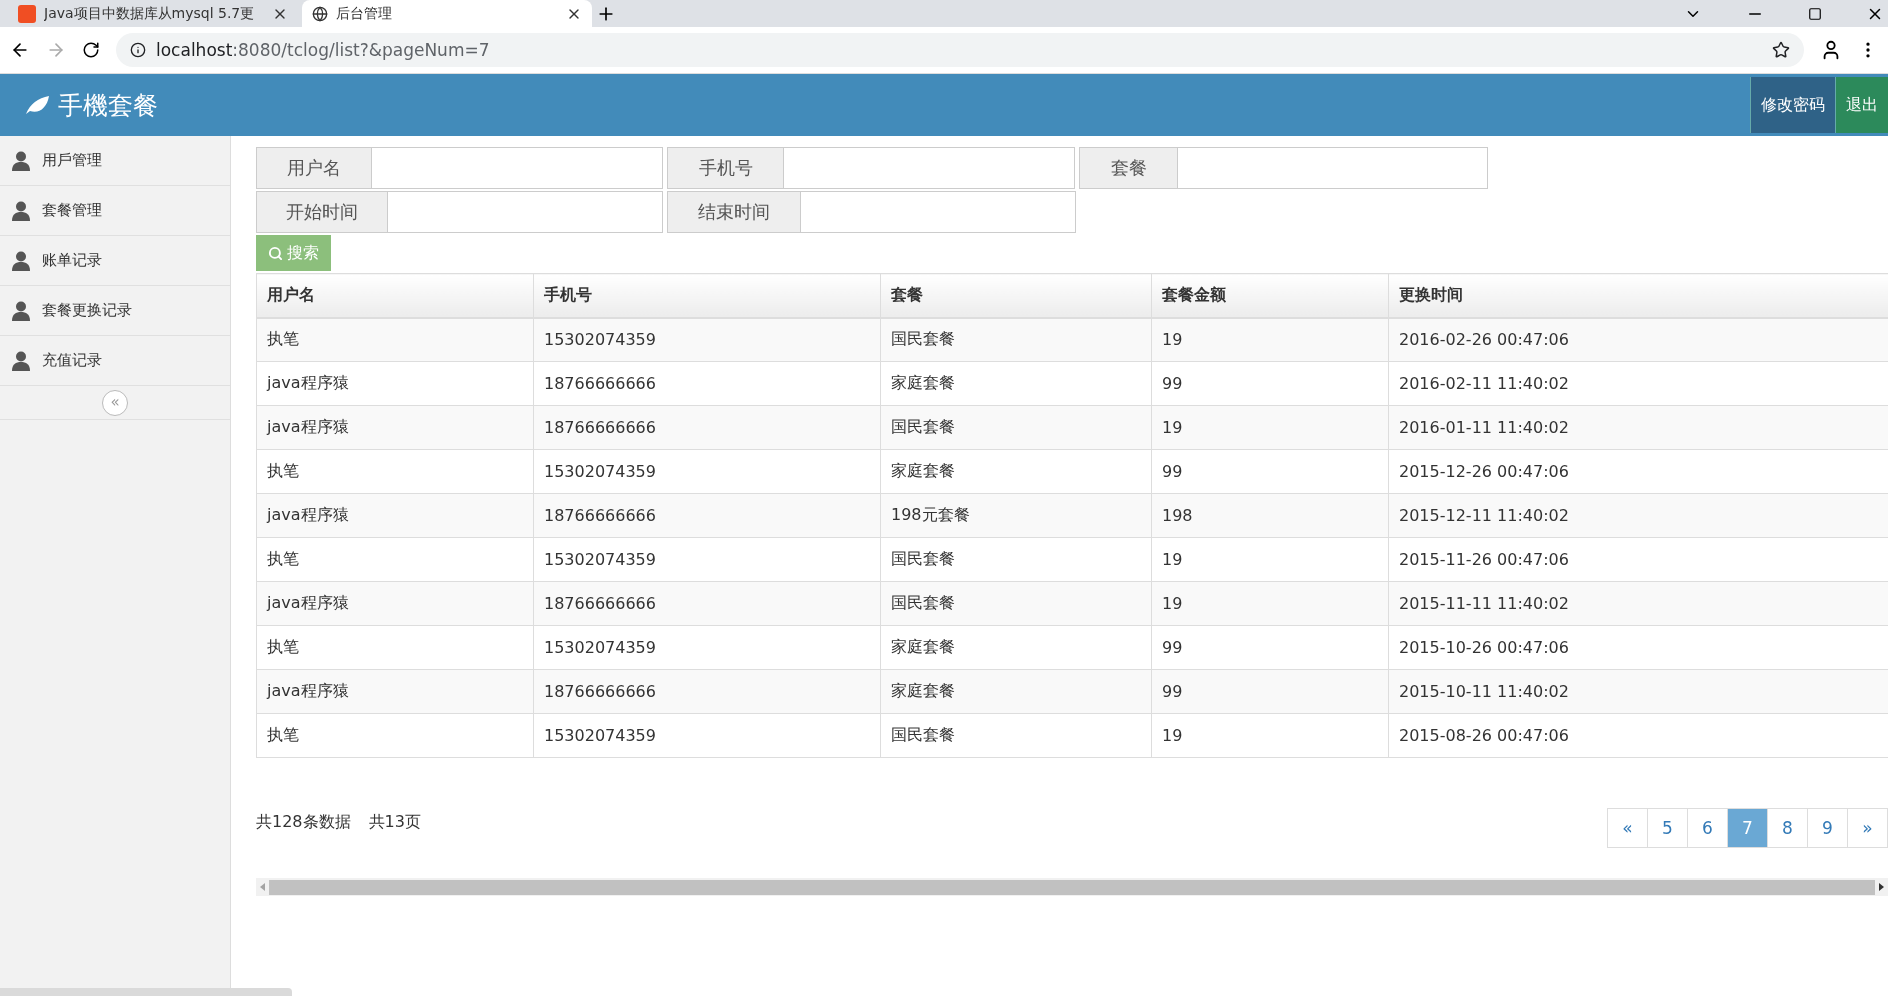 This screenshot has width=1888, height=996. I want to click on column-header: 套餐, so click(1016, 295).